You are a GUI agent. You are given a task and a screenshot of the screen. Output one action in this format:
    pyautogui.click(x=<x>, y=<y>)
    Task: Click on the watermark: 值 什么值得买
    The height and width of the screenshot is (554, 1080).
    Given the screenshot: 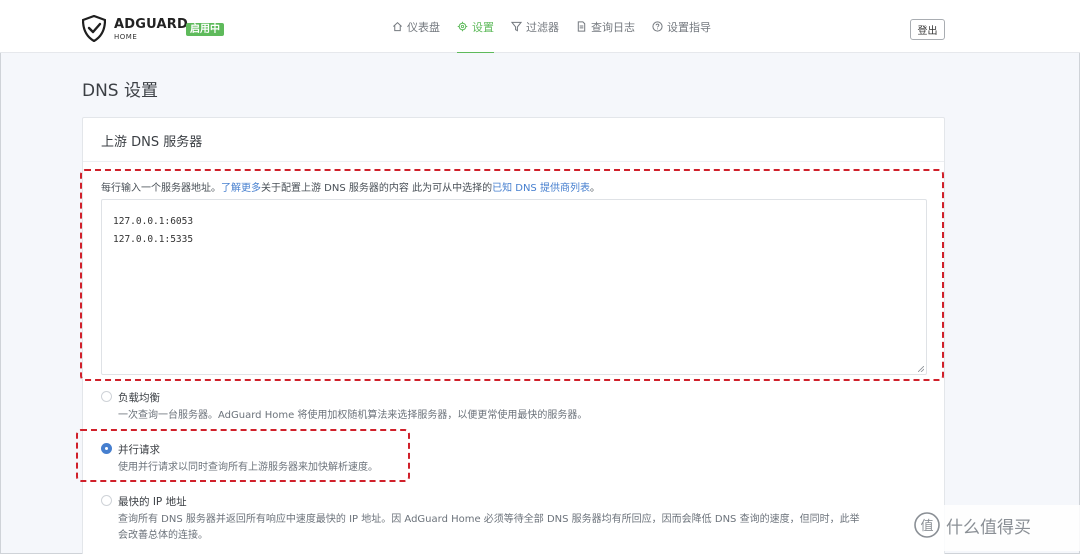 What is the action you would take?
    pyautogui.click(x=972, y=525)
    